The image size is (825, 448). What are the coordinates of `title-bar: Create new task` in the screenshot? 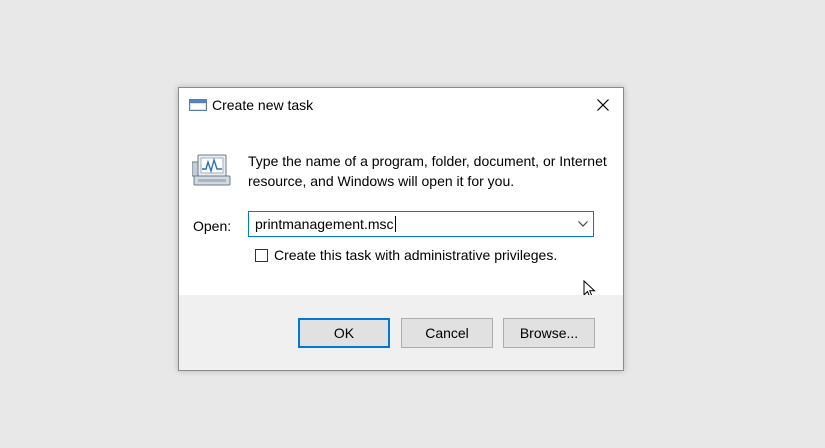 It's located at (401, 105).